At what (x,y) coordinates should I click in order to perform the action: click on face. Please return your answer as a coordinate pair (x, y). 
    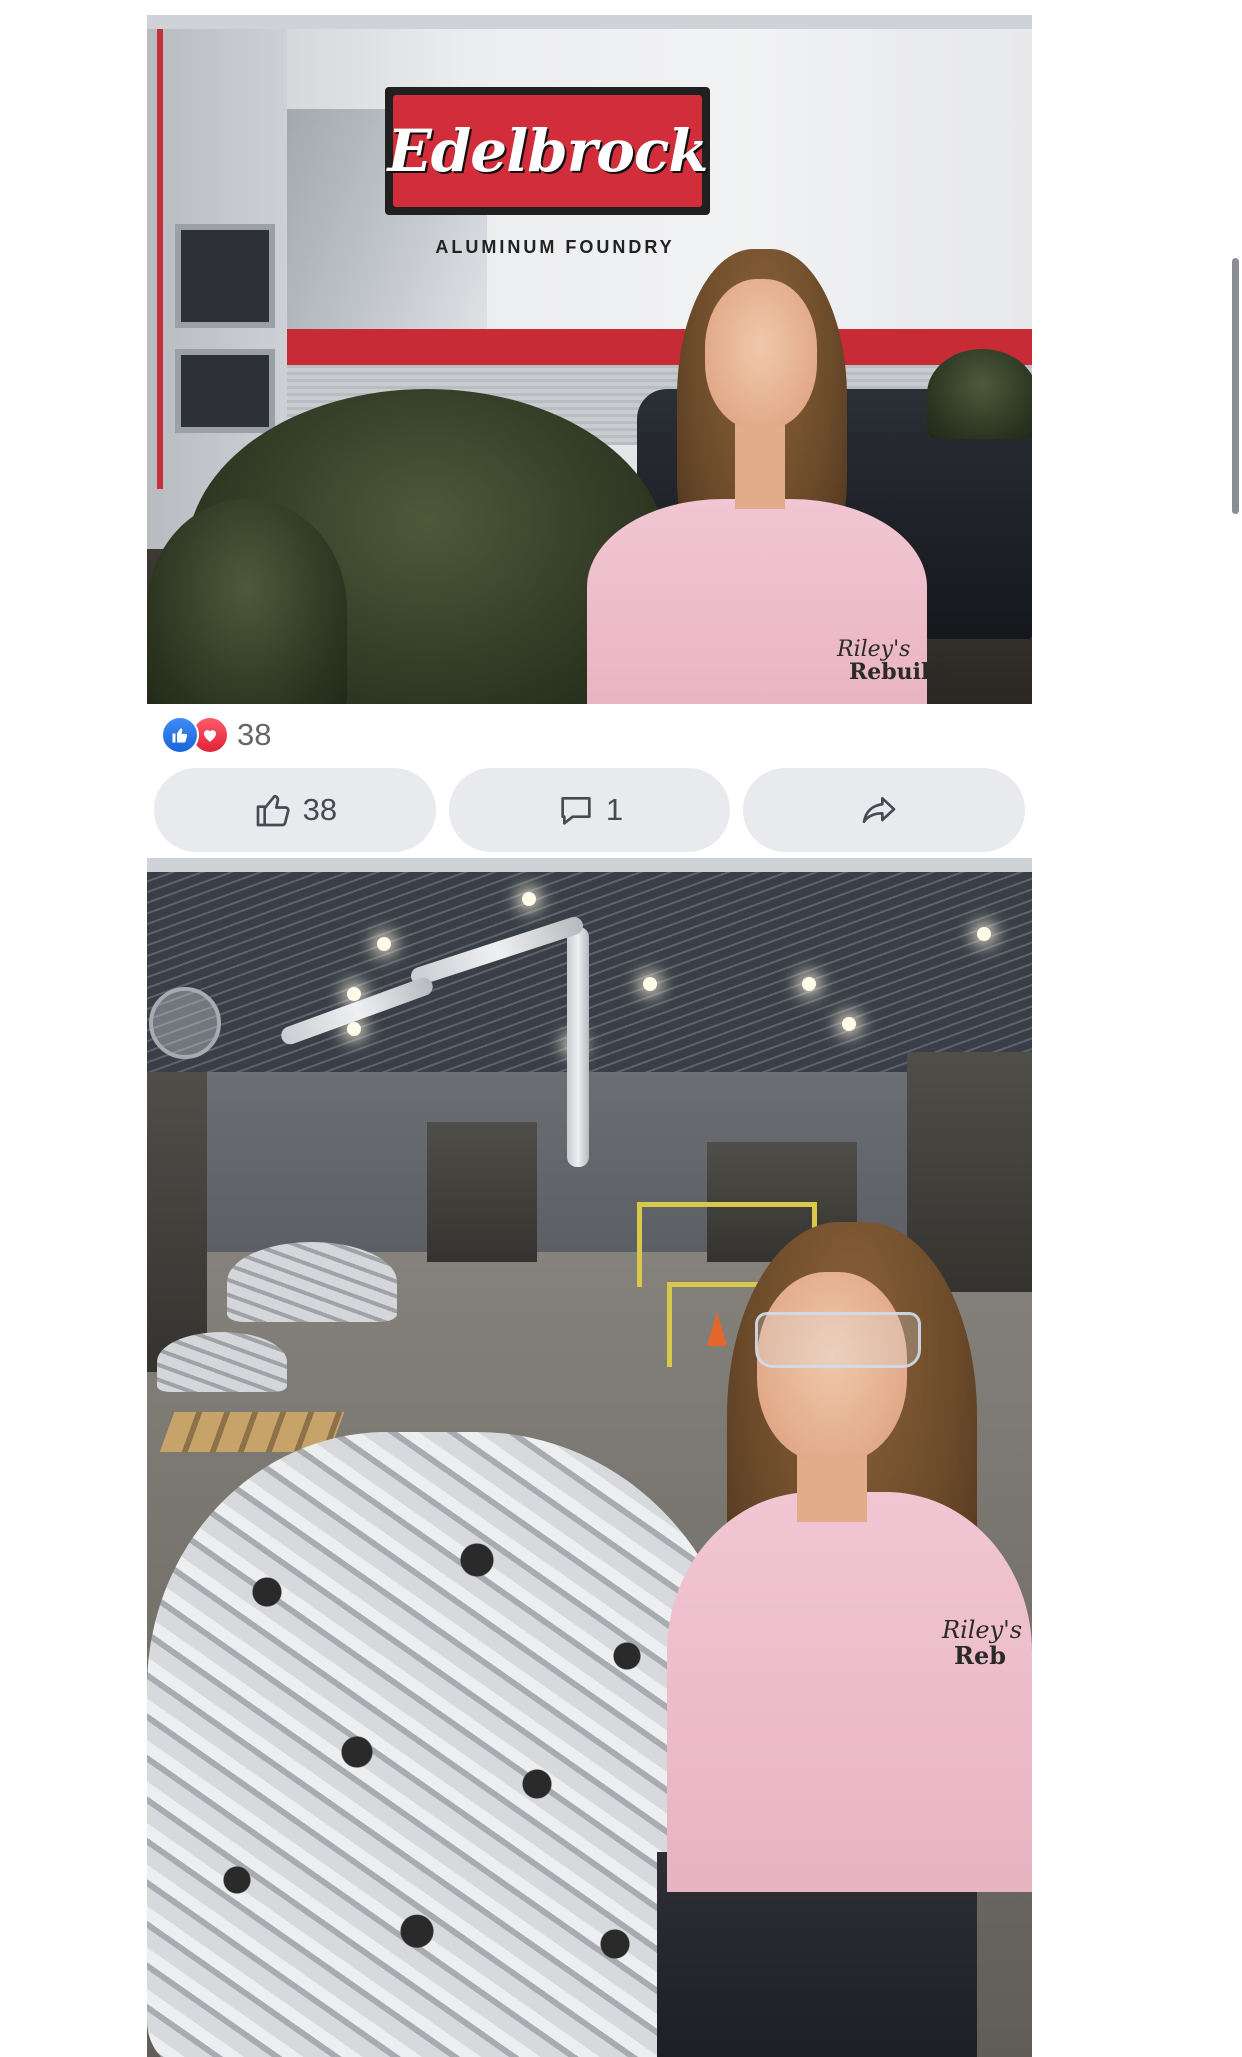
    Looking at the image, I should click on (761, 354).